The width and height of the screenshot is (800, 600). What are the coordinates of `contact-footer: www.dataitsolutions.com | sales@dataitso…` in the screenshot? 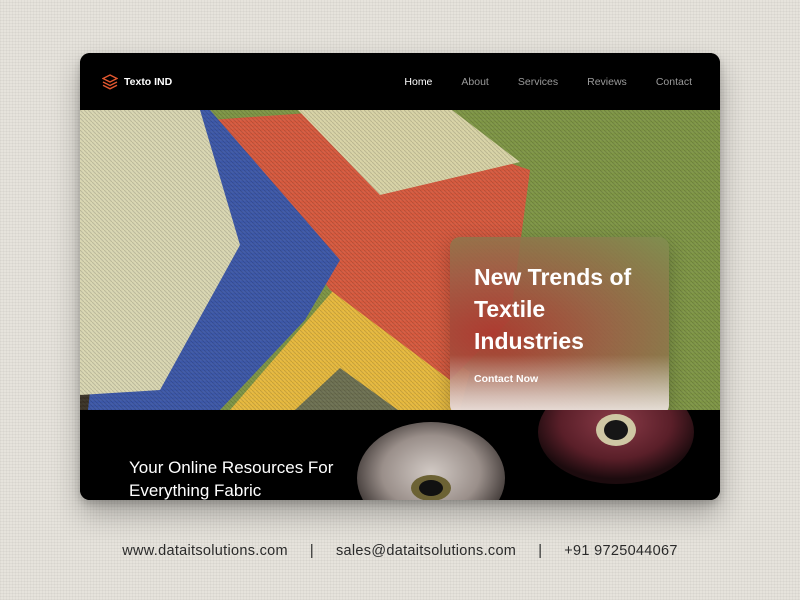 It's located at (400, 551).